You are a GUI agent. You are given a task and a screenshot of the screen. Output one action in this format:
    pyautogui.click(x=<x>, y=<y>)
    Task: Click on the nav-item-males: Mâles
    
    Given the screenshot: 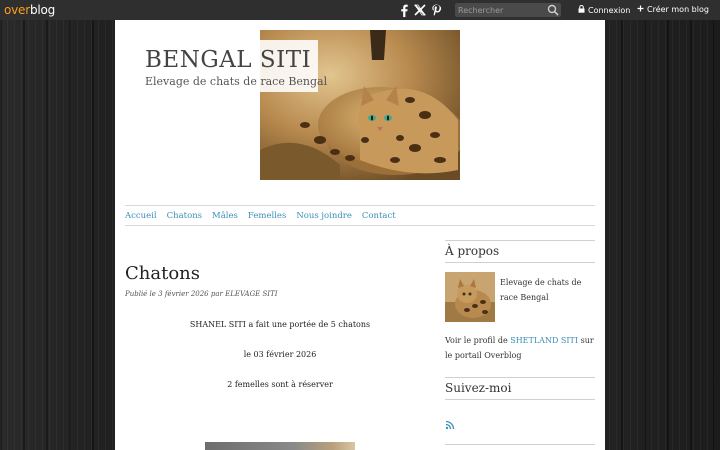 What is the action you would take?
    pyautogui.click(x=225, y=216)
    